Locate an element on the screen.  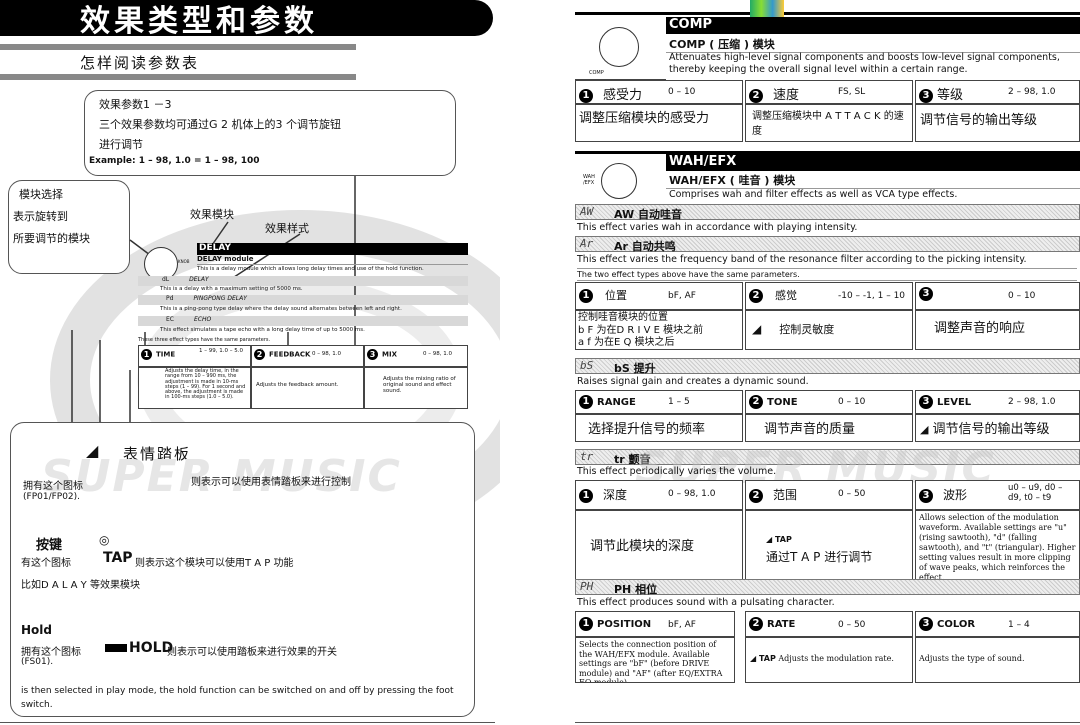
comp-p1-desc: 调整压缩模块的感受力 is located at coordinates (659, 123).